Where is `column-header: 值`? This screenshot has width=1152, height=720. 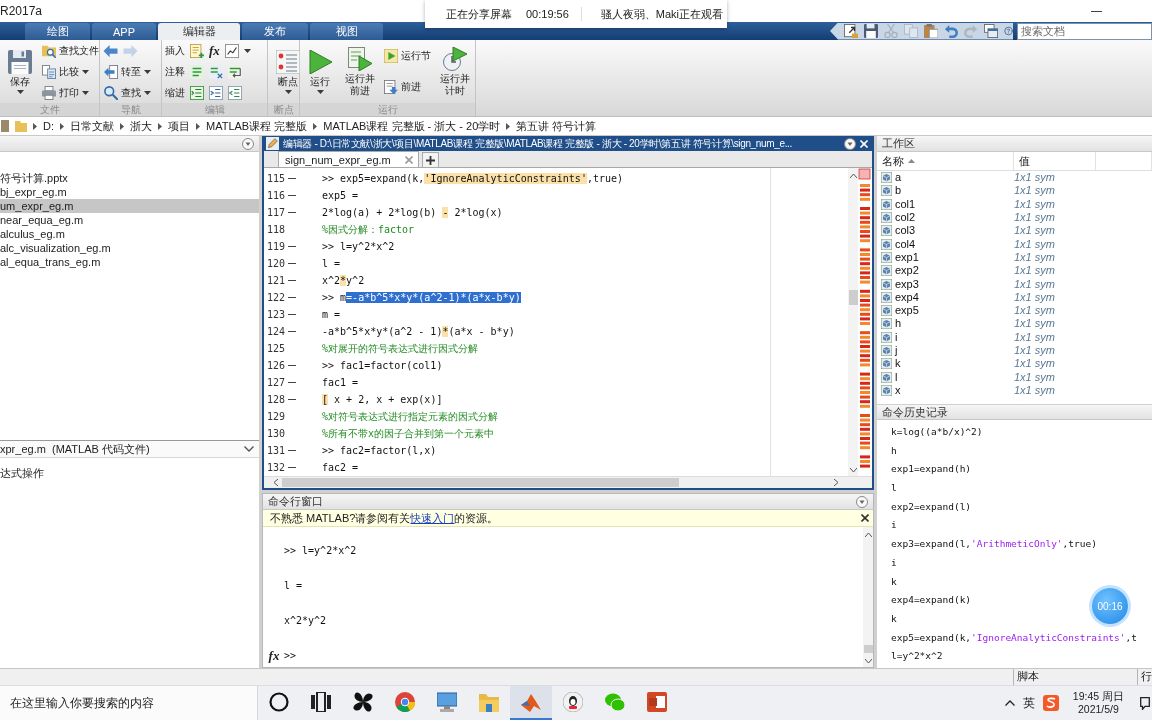
column-header: 值 is located at coordinates (1055, 161).